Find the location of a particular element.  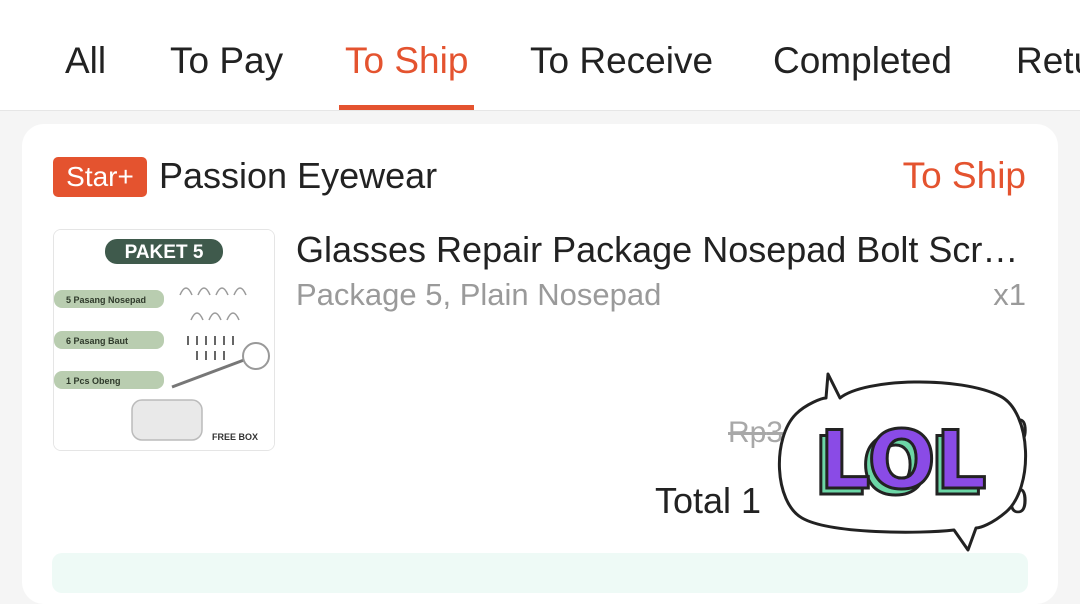

active-tab-indicator is located at coordinates (406, 107).